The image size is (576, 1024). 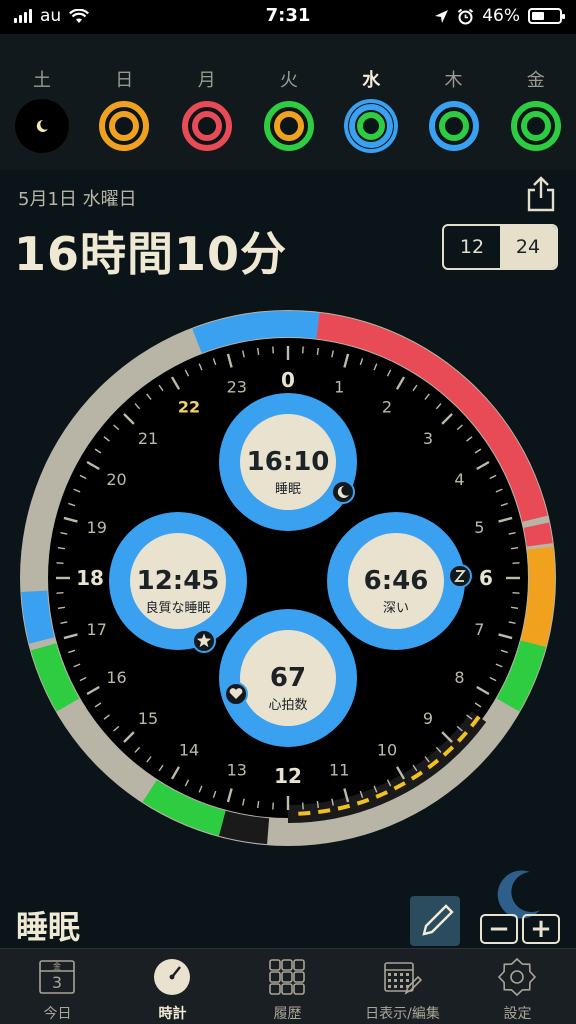 I want to click on day-6: 金, so click(x=535, y=102).